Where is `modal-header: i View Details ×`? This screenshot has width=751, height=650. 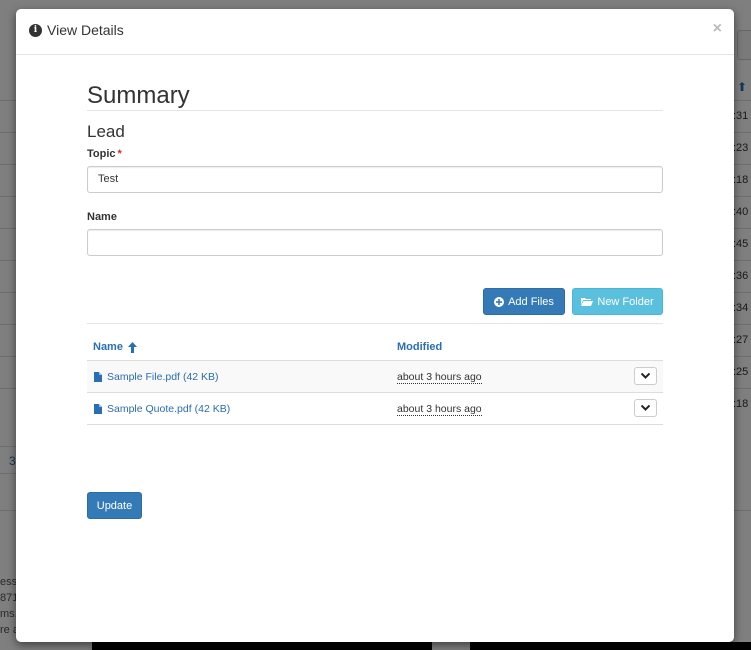
modal-header: i View Details × is located at coordinates (375, 32).